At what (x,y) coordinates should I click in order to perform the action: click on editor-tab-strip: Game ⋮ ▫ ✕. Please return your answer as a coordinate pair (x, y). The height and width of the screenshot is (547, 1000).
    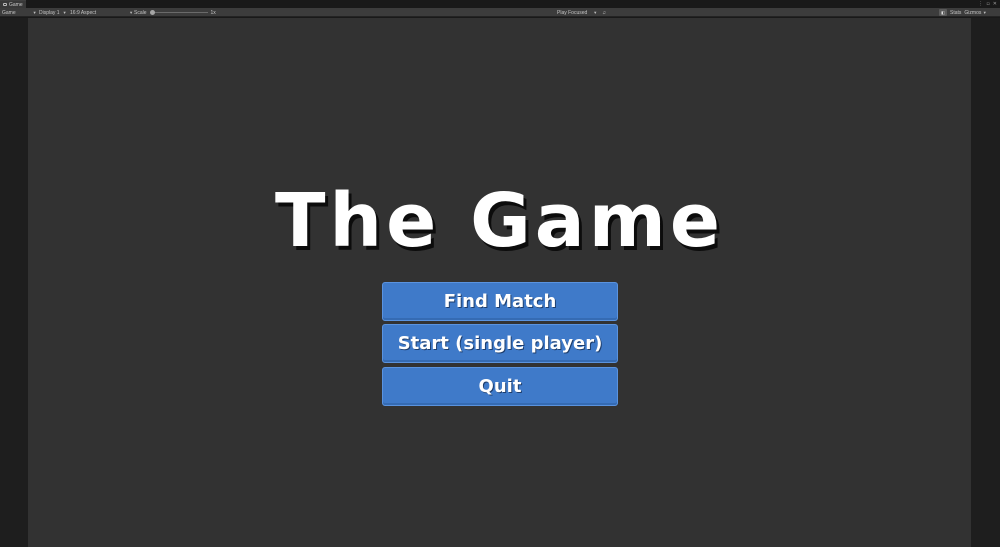
    Looking at the image, I should click on (500, 4).